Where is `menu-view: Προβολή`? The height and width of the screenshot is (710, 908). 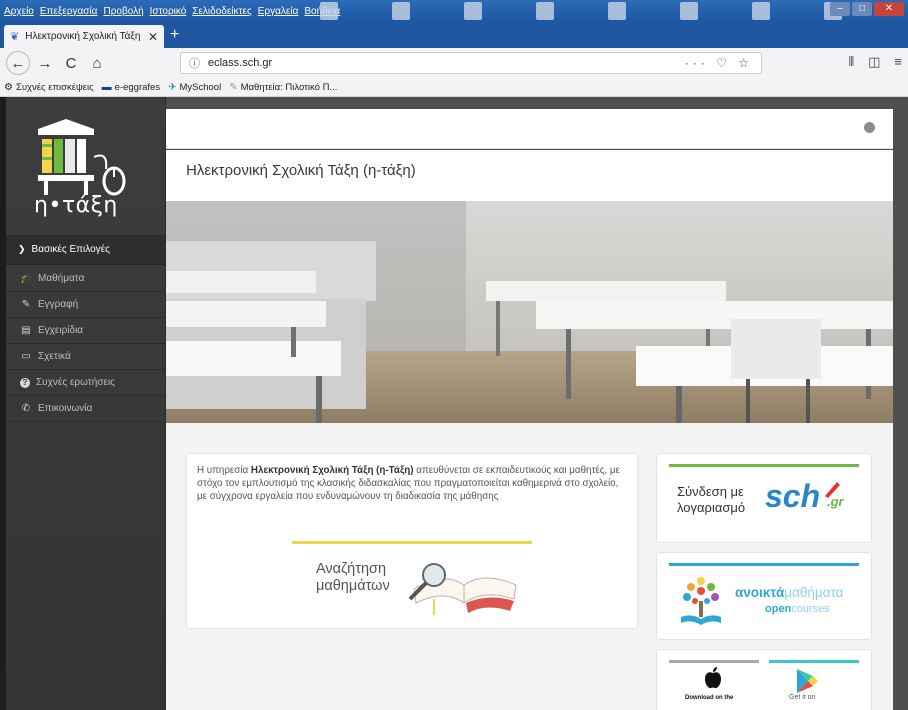 menu-view: Προβολή is located at coordinates (123, 11).